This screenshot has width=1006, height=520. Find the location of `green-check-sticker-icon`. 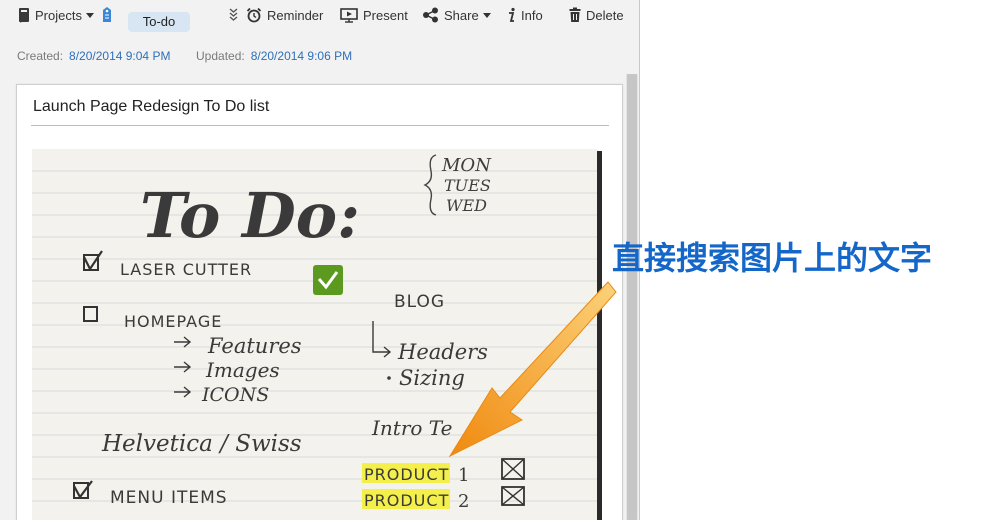

green-check-sticker-icon is located at coordinates (328, 280).